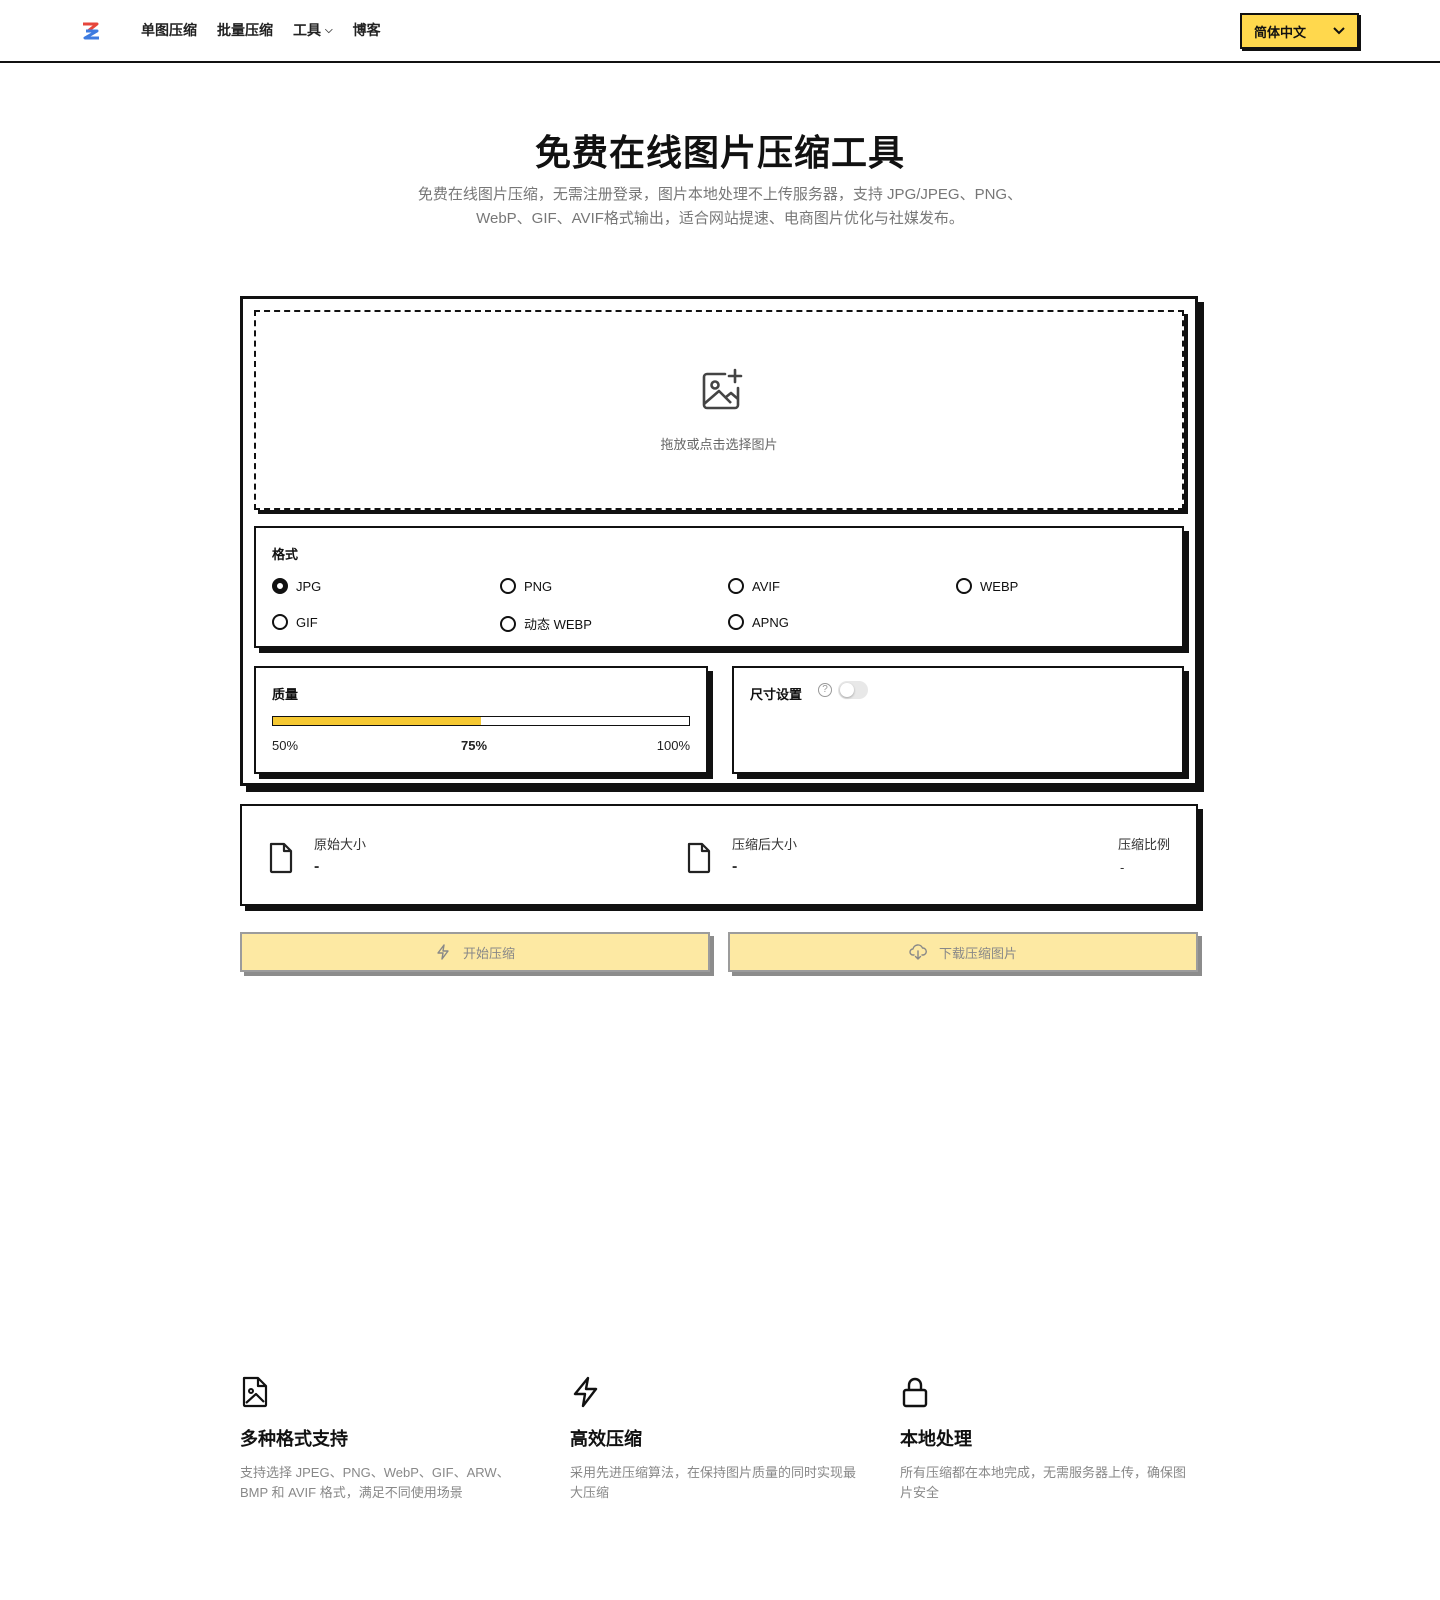 The height and width of the screenshot is (1600, 1440). I want to click on image-file-icon, so click(255, 1392).